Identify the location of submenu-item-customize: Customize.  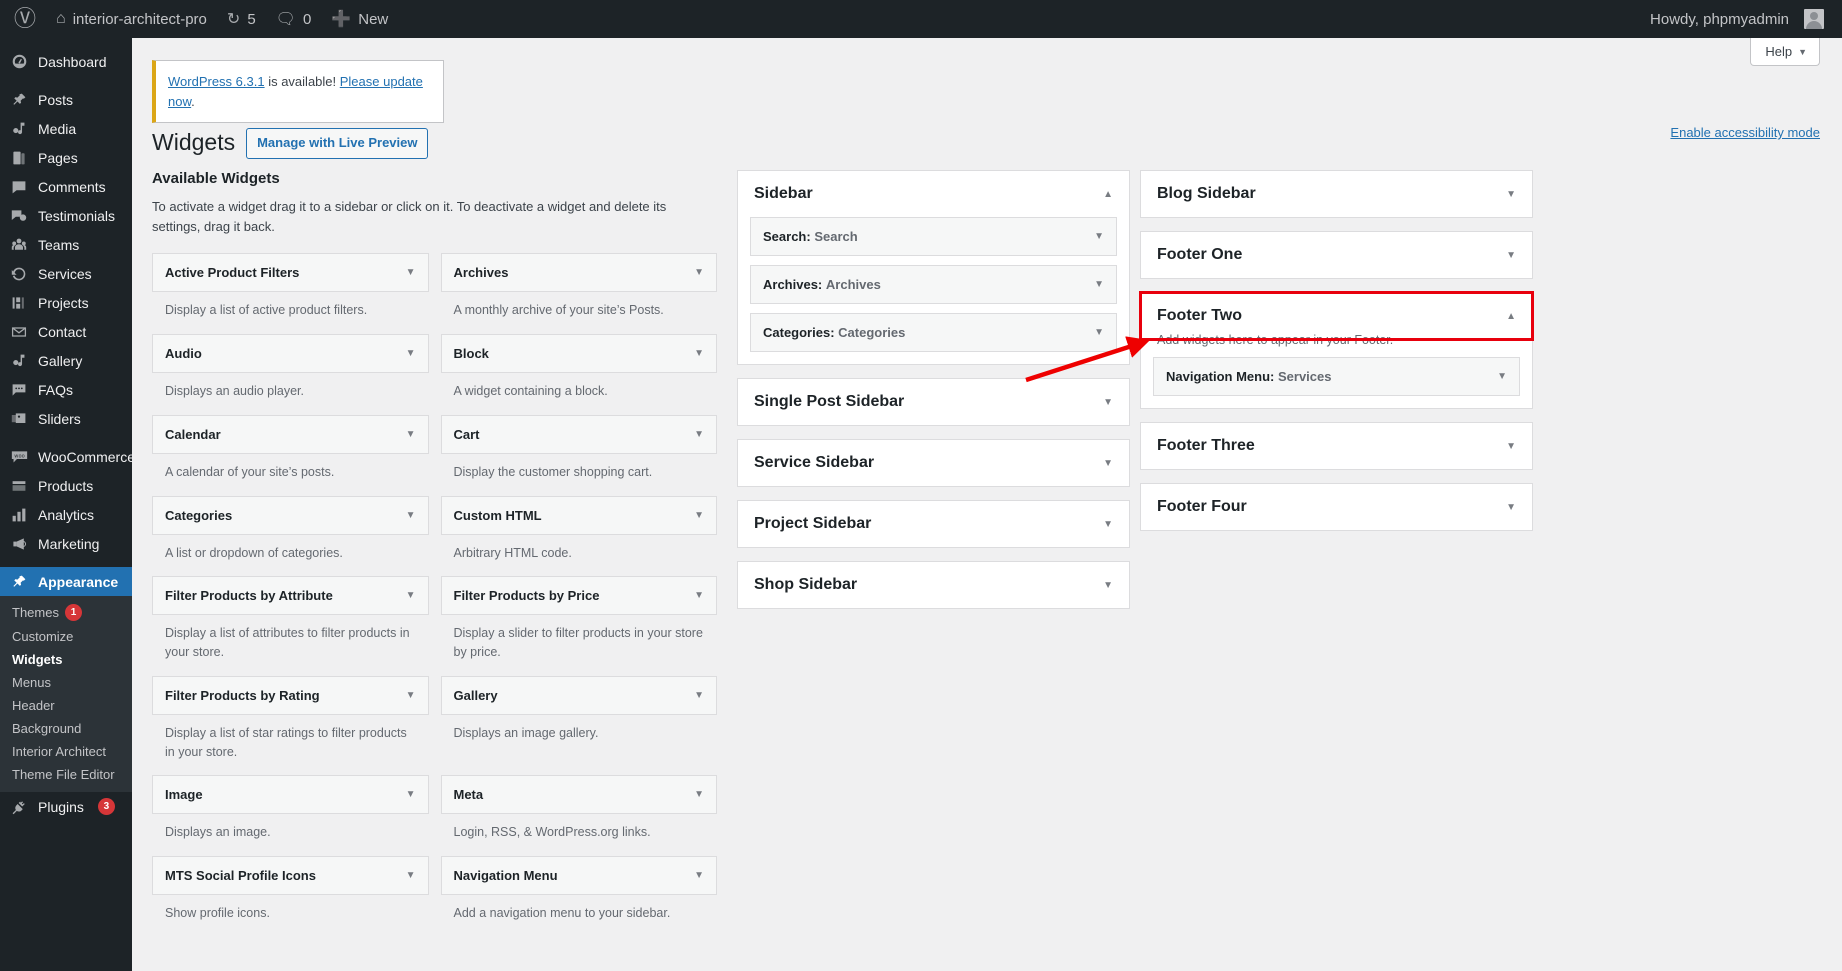
(66, 636).